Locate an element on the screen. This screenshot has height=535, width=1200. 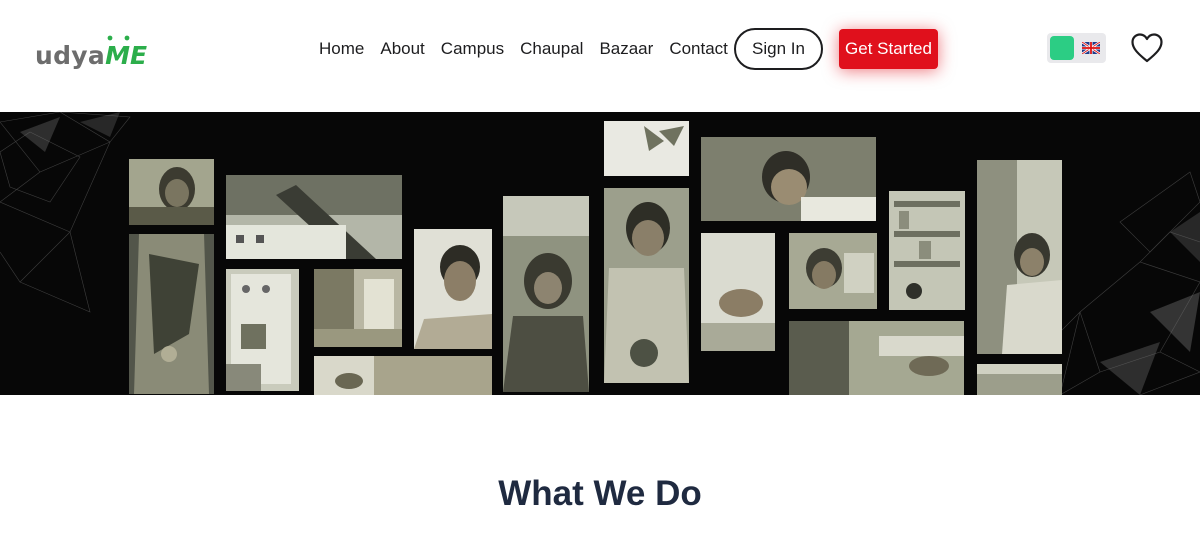
photo-shop-shelves is located at coordinates (927, 250).